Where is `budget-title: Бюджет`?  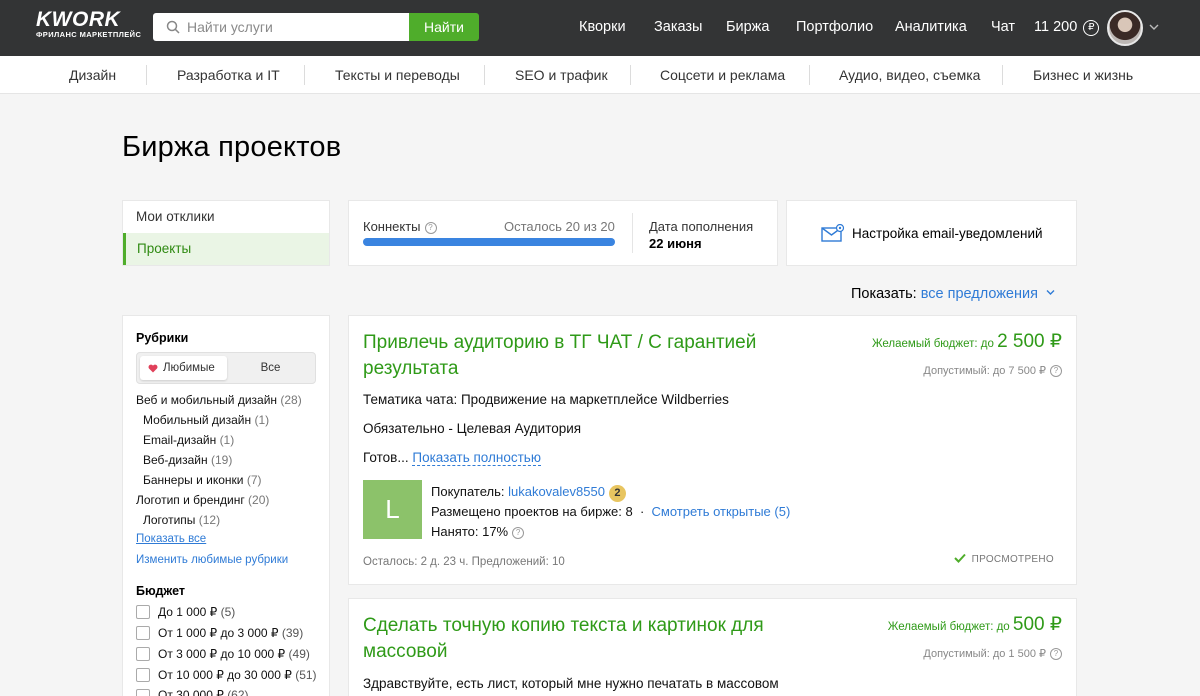 budget-title: Бюджет is located at coordinates (161, 591).